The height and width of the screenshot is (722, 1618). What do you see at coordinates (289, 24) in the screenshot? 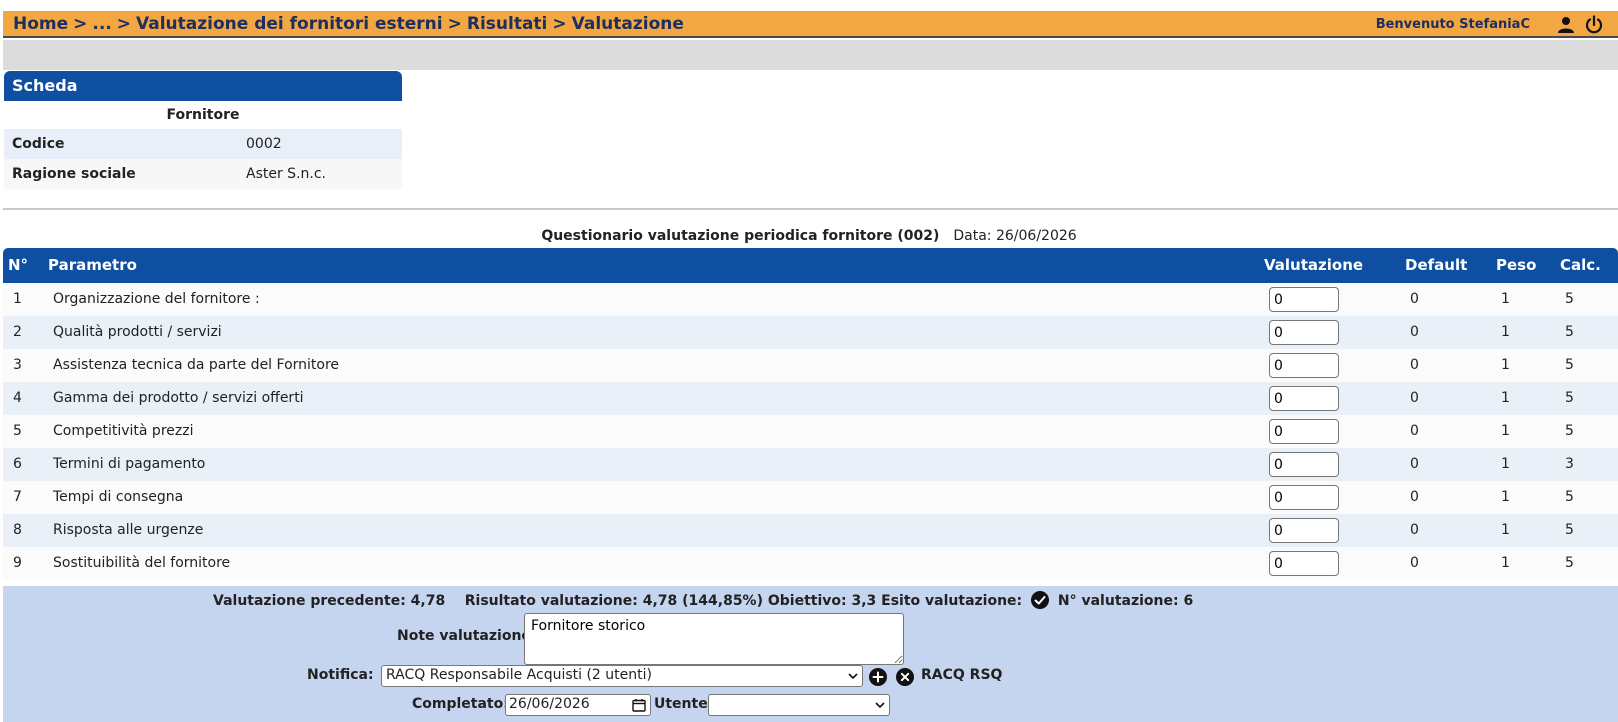
I see `breadcrumb-valutazione-fornitori: Valutazione dei fornitori esterni` at bounding box center [289, 24].